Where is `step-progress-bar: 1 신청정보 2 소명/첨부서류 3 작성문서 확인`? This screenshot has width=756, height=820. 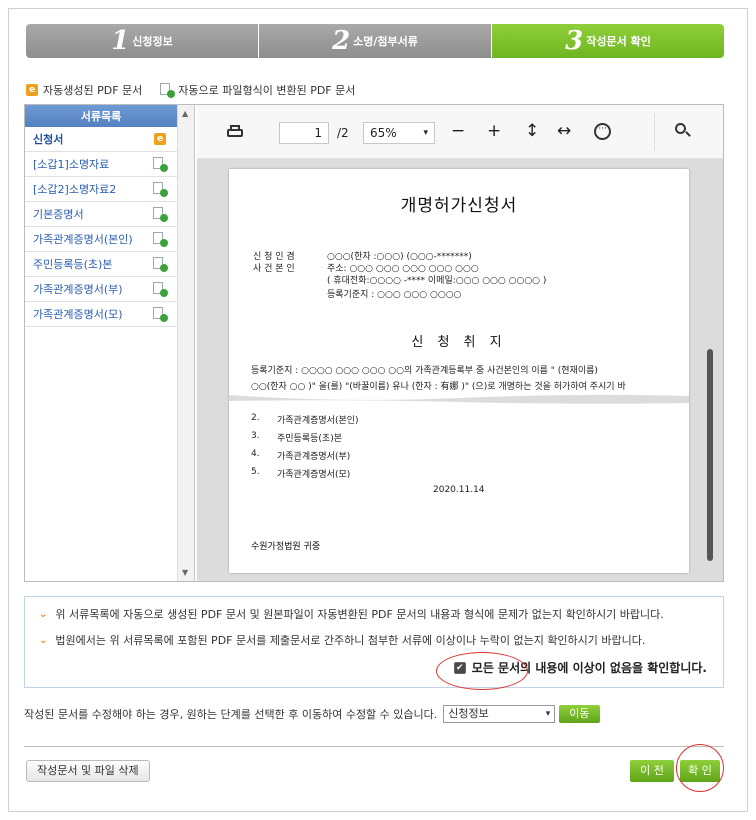
step-progress-bar: 1 신청정보 2 소명/첨부서류 3 작성문서 확인 is located at coordinates (375, 41).